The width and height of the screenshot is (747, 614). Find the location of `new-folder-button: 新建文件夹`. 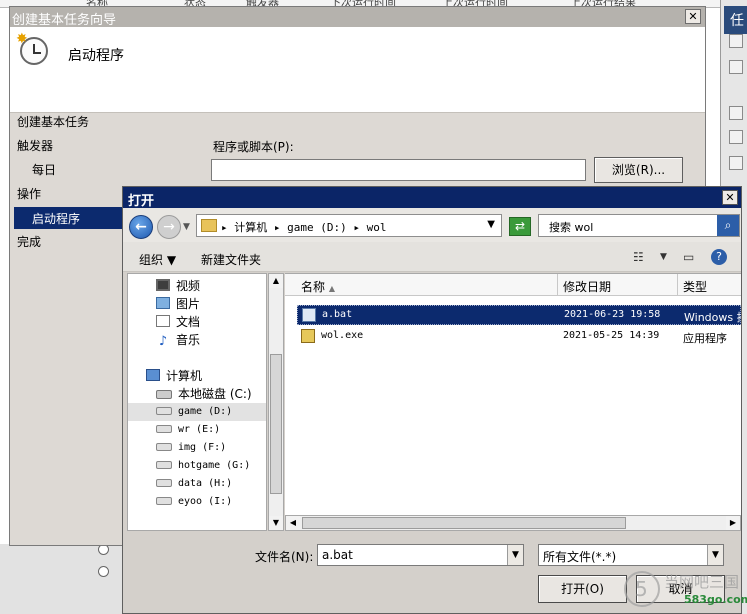

new-folder-button: 新建文件夹 is located at coordinates (231, 259).